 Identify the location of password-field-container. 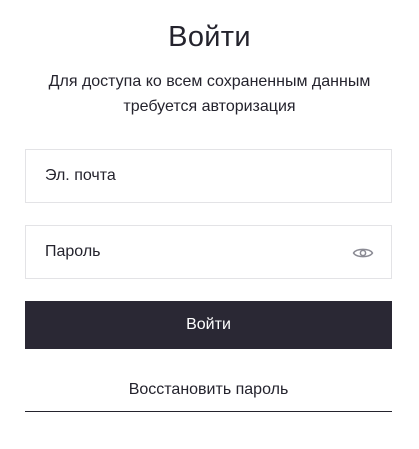
(208, 252).